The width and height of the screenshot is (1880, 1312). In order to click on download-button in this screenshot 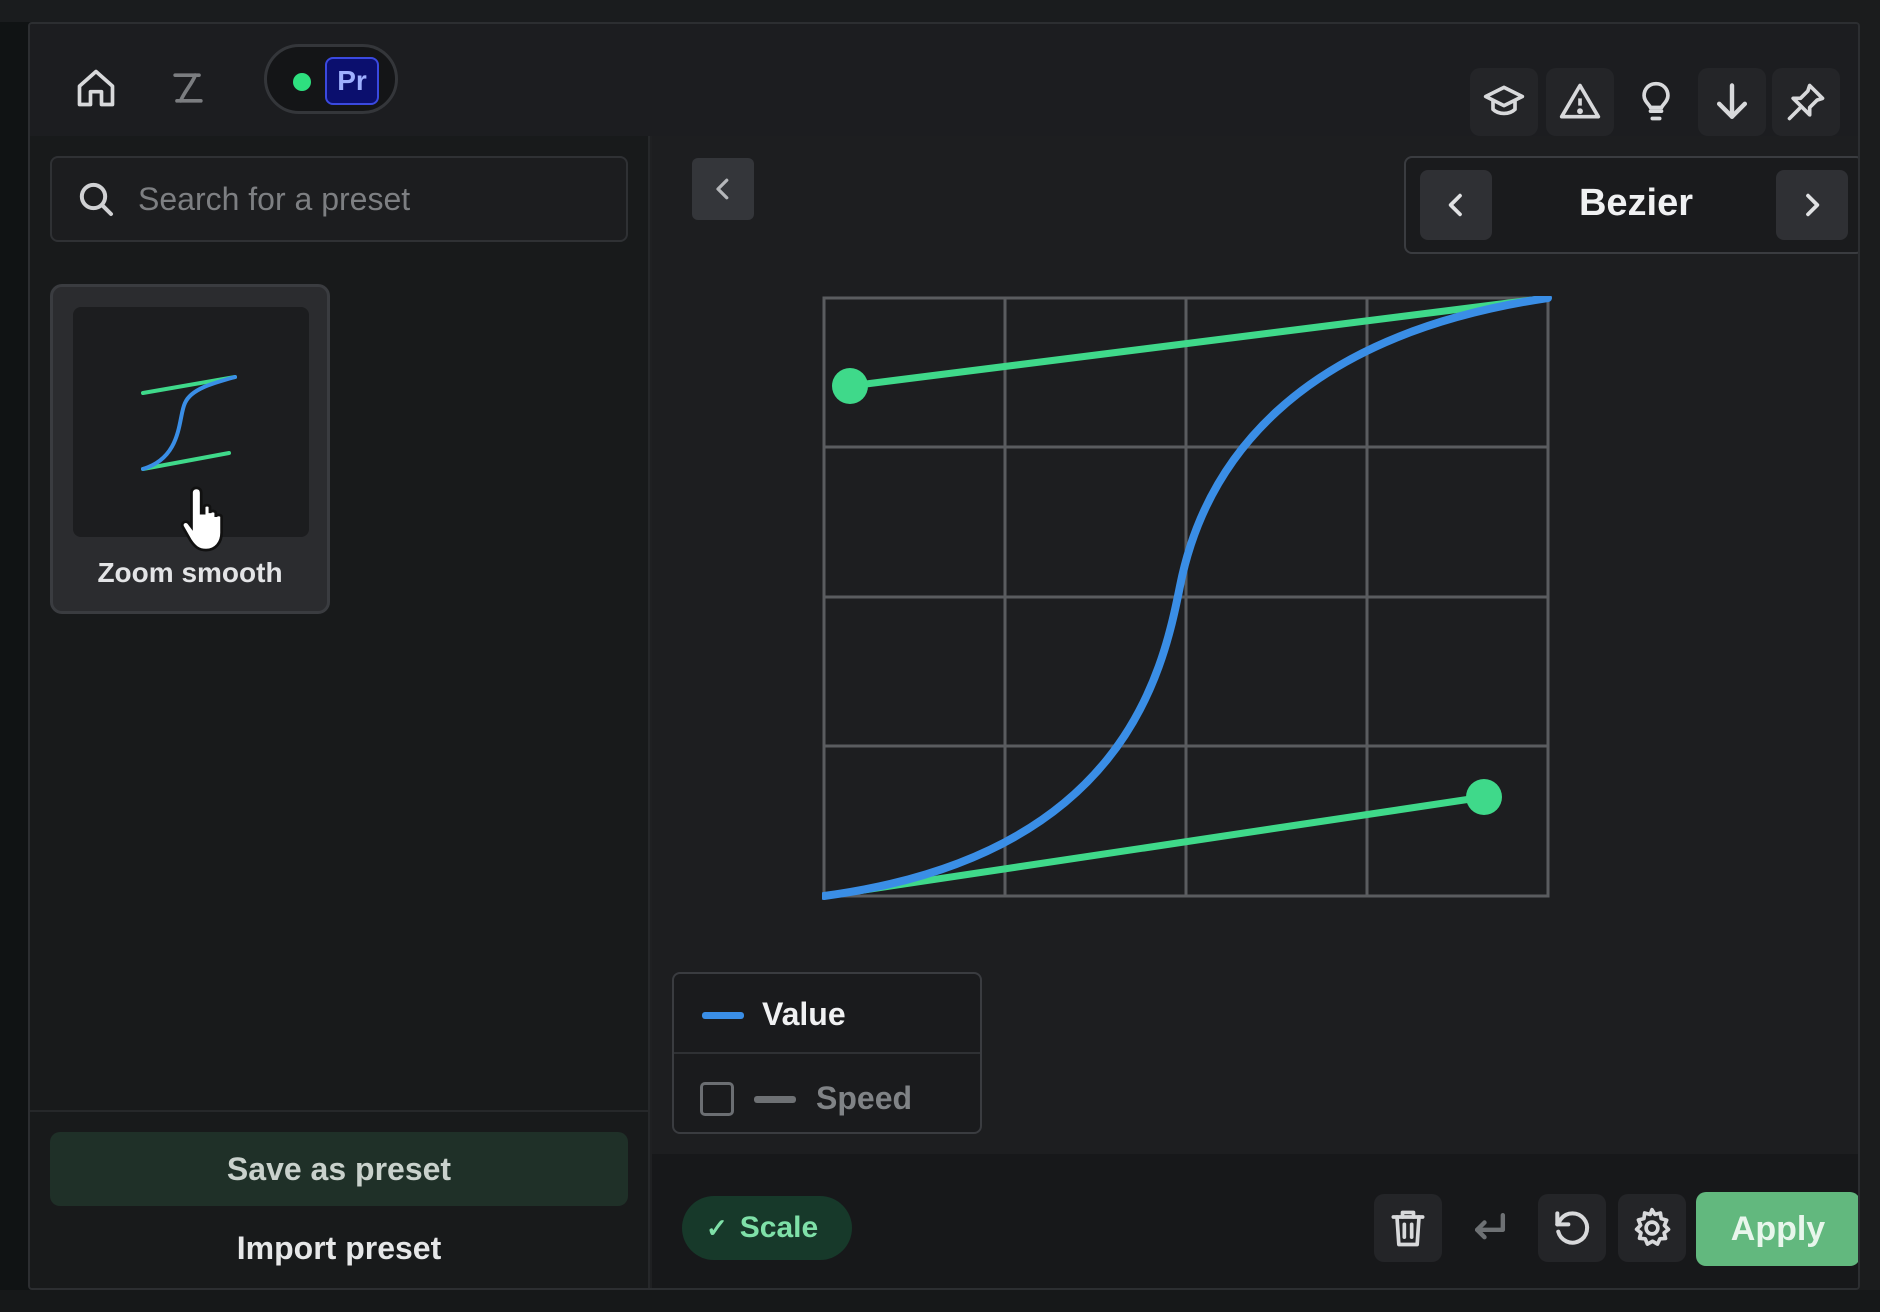, I will do `click(1732, 102)`.